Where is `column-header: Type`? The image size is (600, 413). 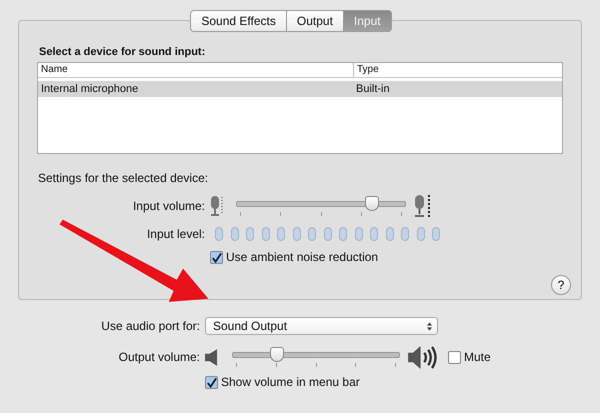
column-header: Type is located at coordinates (366, 70).